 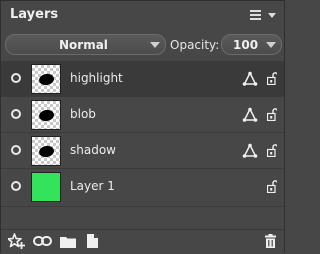 What do you see at coordinates (16, 241) in the screenshot?
I see `new-adjustment-star-icon` at bounding box center [16, 241].